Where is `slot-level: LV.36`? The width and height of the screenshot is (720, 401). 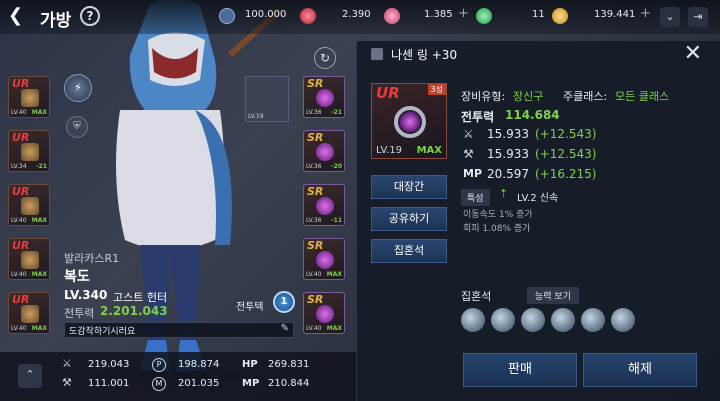
slot-level: LV.36 is located at coordinates (314, 166).